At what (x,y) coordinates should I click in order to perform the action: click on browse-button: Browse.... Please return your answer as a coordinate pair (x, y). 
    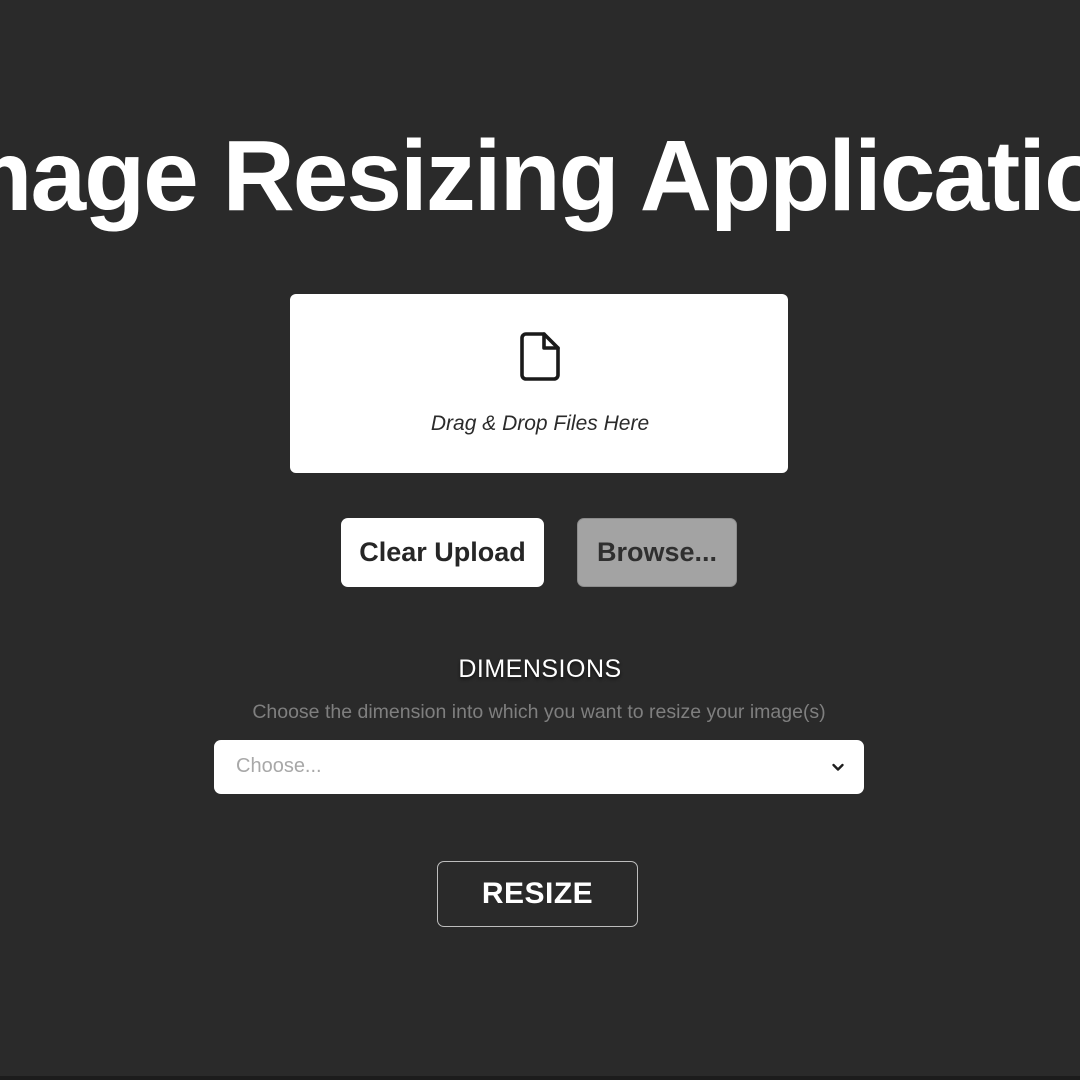
    Looking at the image, I should click on (657, 552).